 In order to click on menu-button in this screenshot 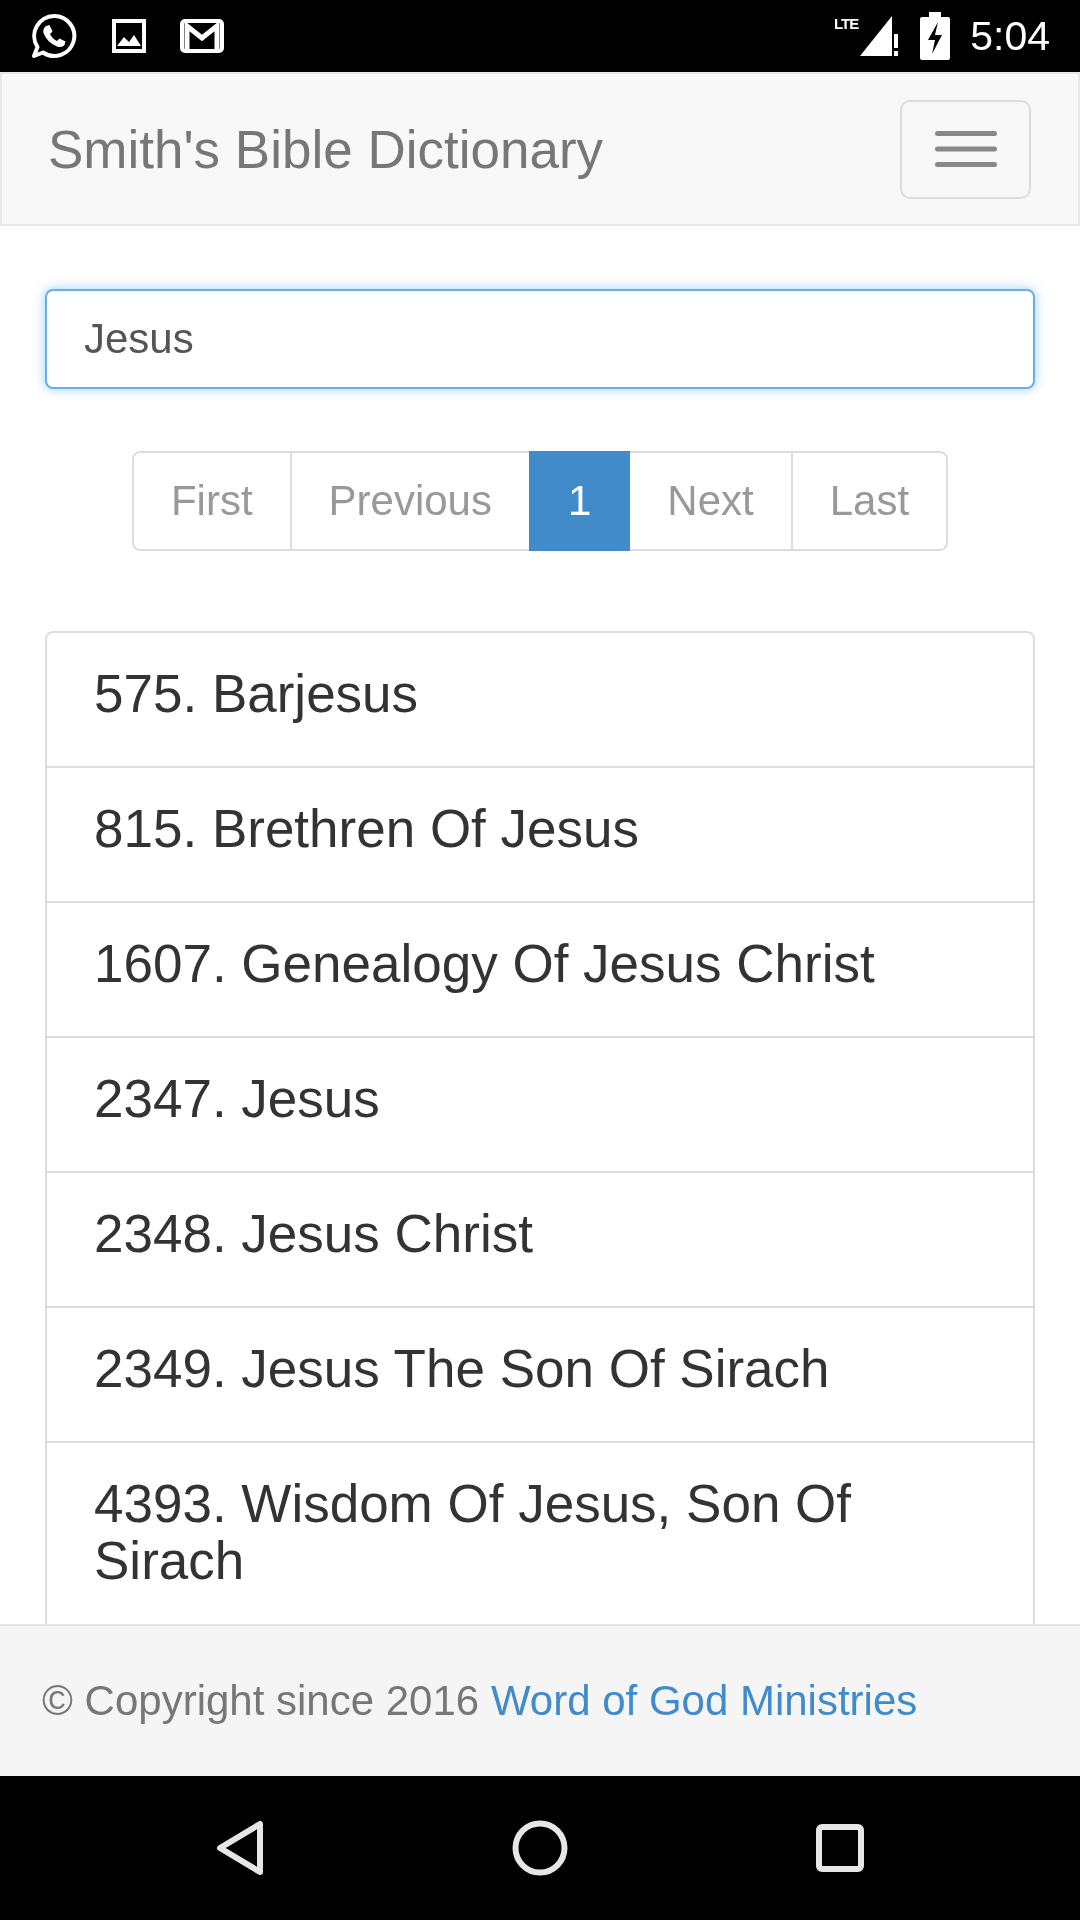, I will do `click(965, 149)`.